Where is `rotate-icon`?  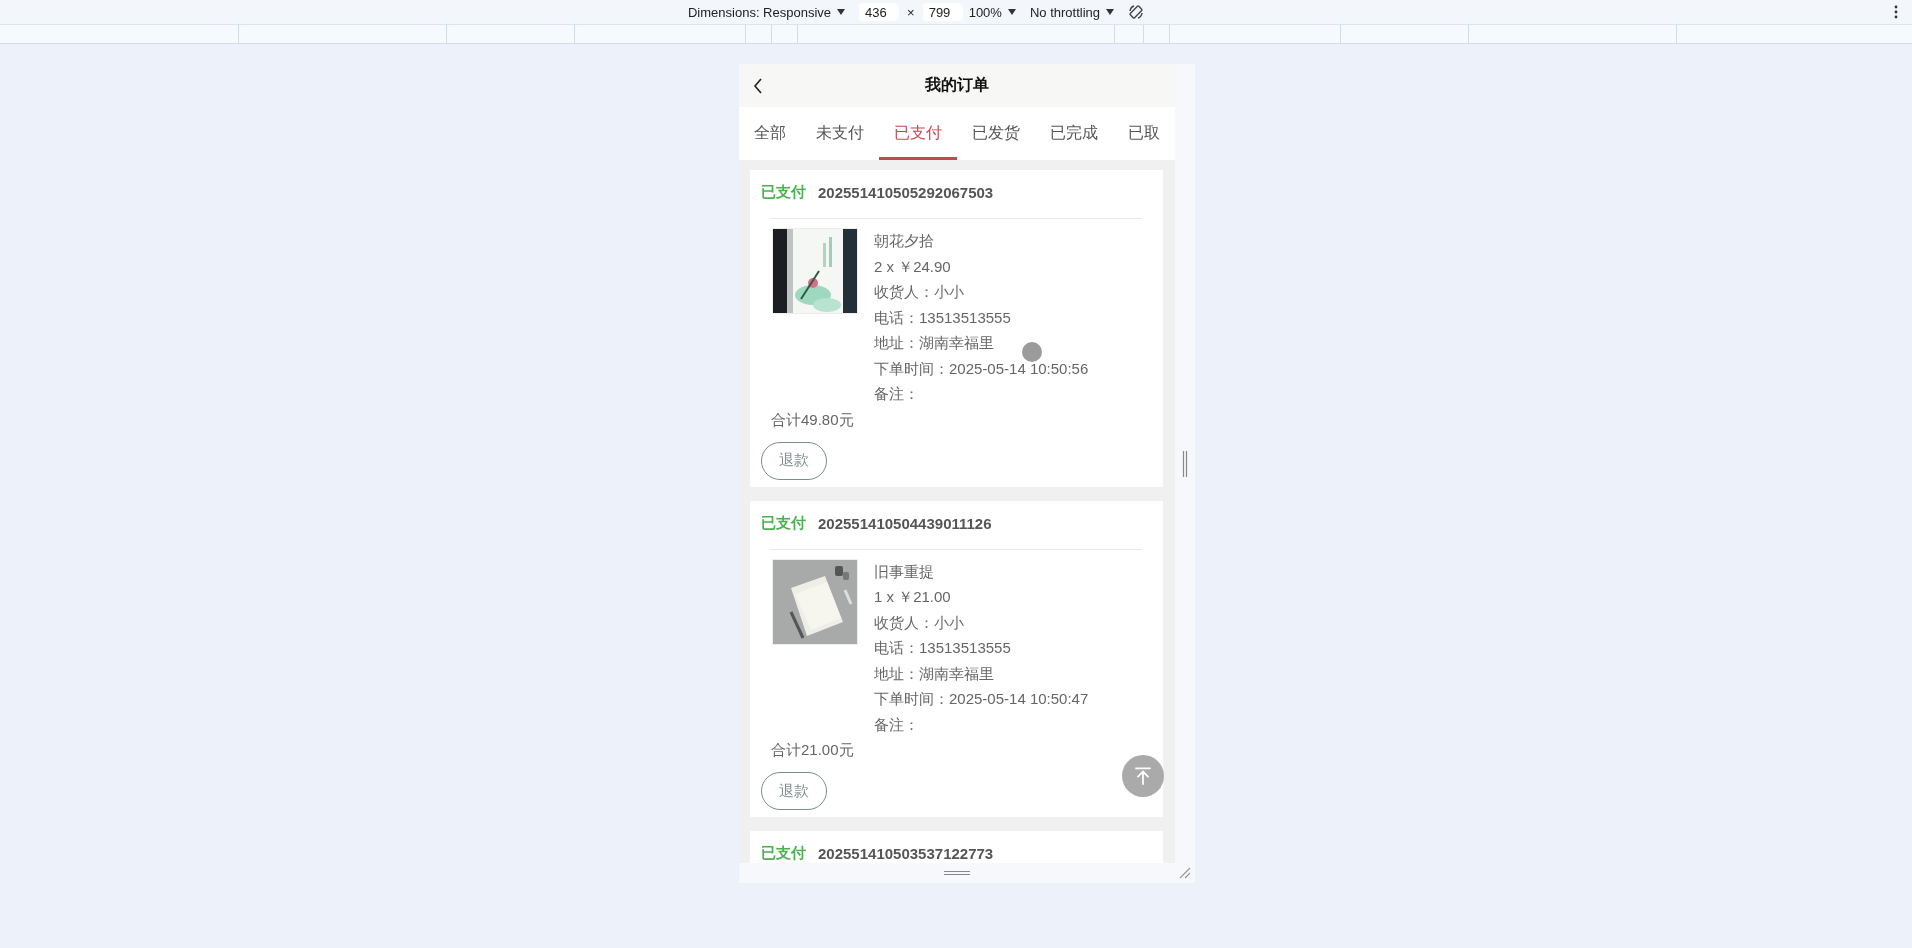
rotate-icon is located at coordinates (1136, 12).